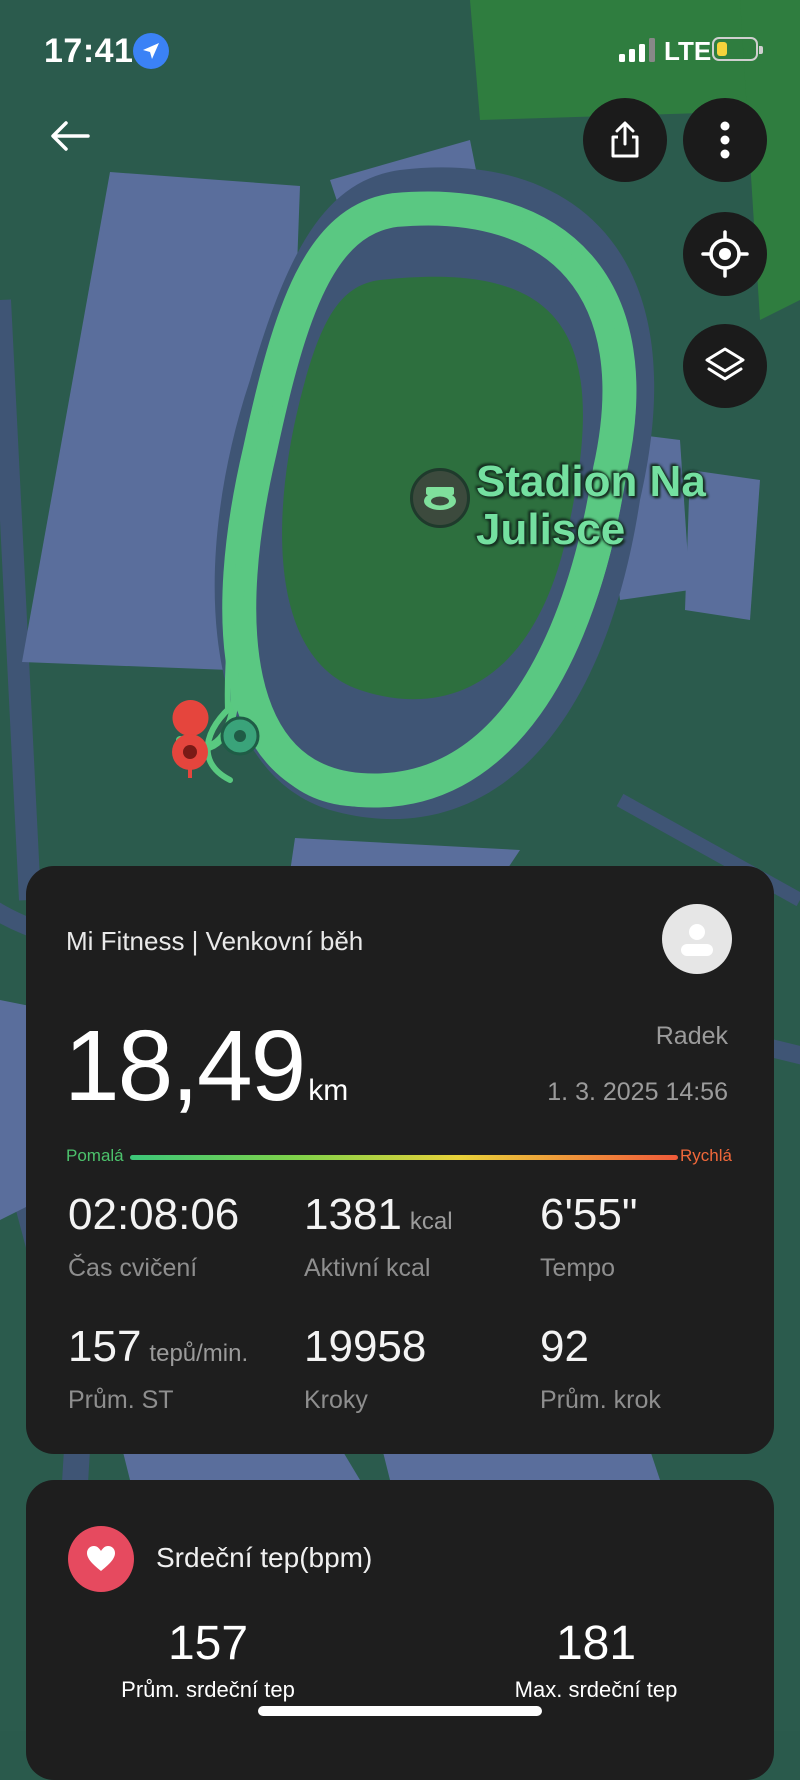 The height and width of the screenshot is (1780, 800). I want to click on distance-display: 18,49 km, so click(206, 1066).